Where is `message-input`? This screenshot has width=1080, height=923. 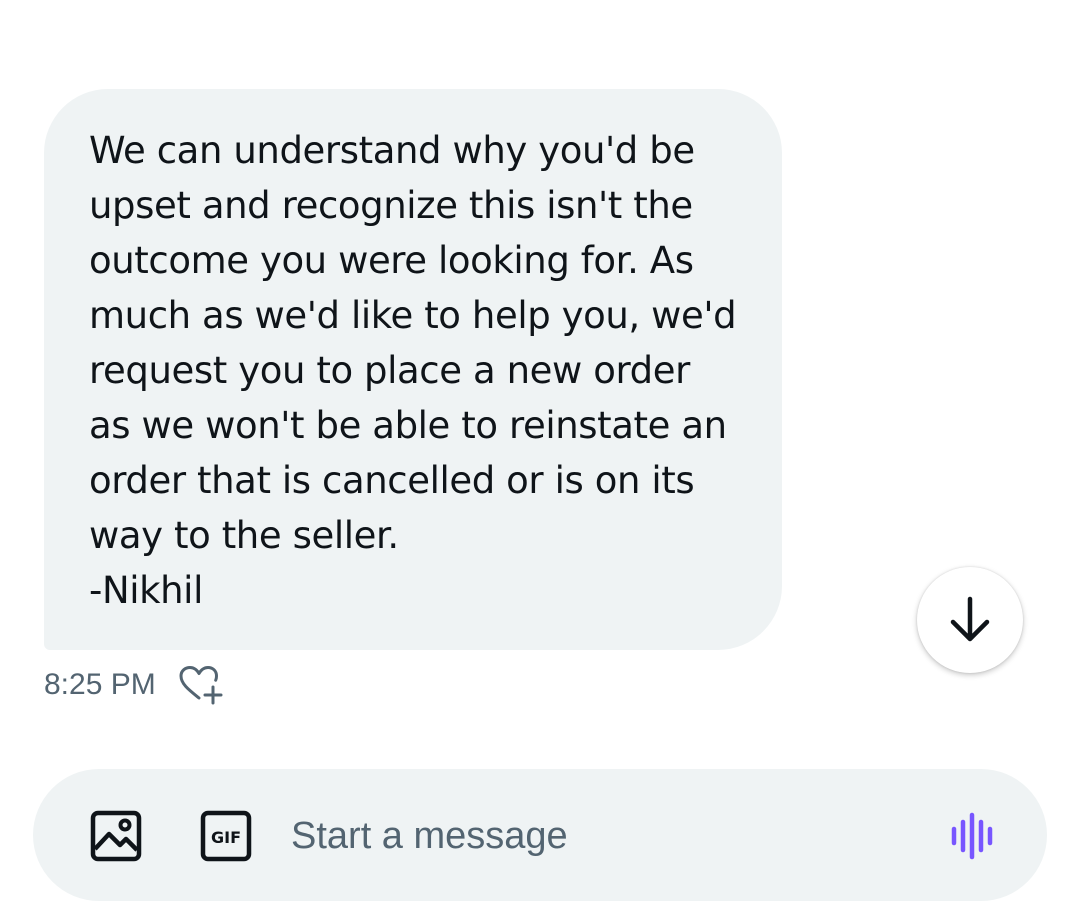 message-input is located at coordinates (601, 836).